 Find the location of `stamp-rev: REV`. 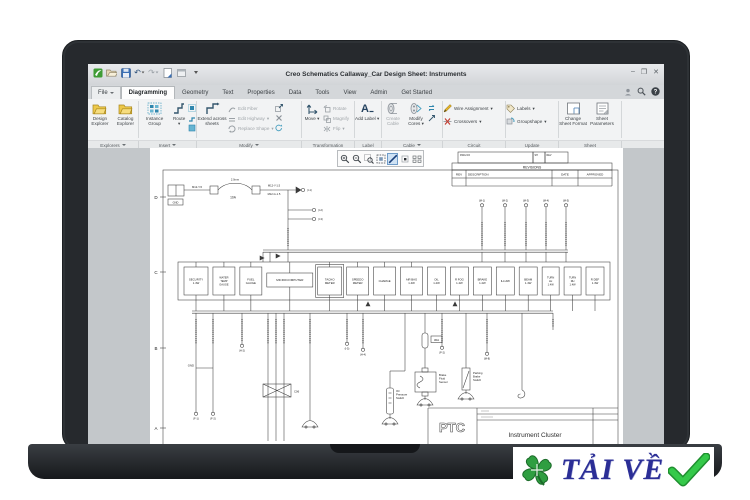

stamp-rev: REV is located at coordinates (549, 155).